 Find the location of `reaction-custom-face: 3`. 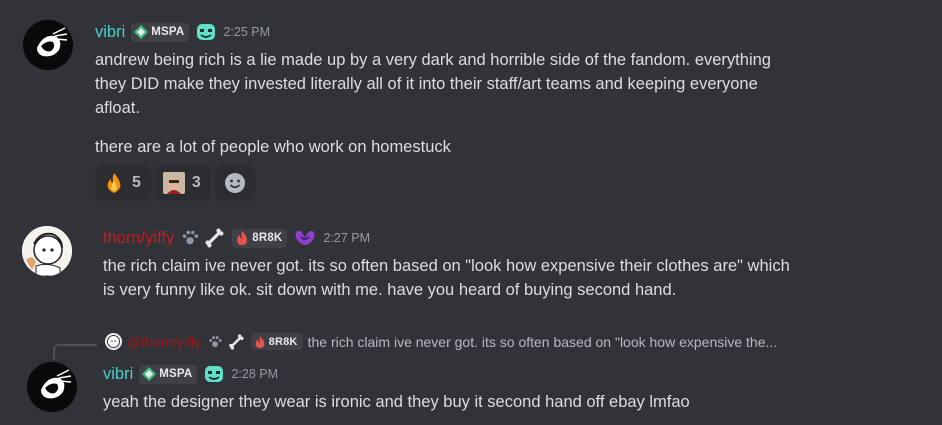

reaction-custom-face: 3 is located at coordinates (182, 183).